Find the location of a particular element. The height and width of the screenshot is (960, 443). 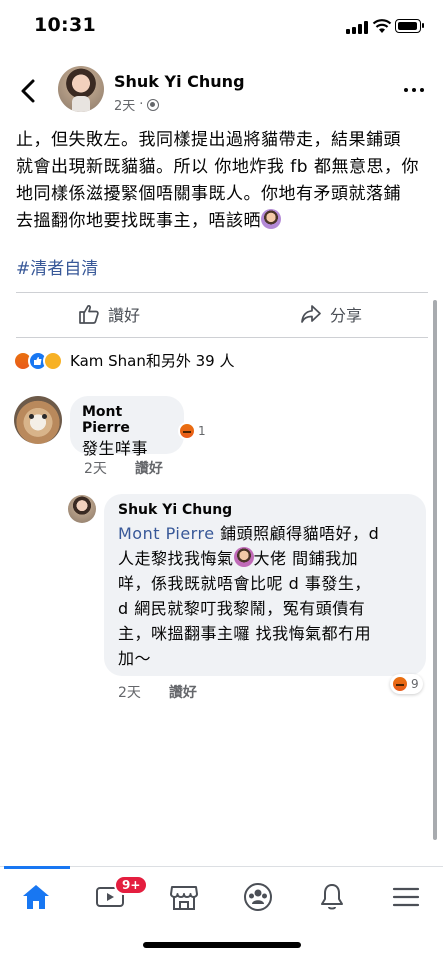

reply-line: 咩，係我既就唔會比呢 d 事發生， is located at coordinates (244, 583).